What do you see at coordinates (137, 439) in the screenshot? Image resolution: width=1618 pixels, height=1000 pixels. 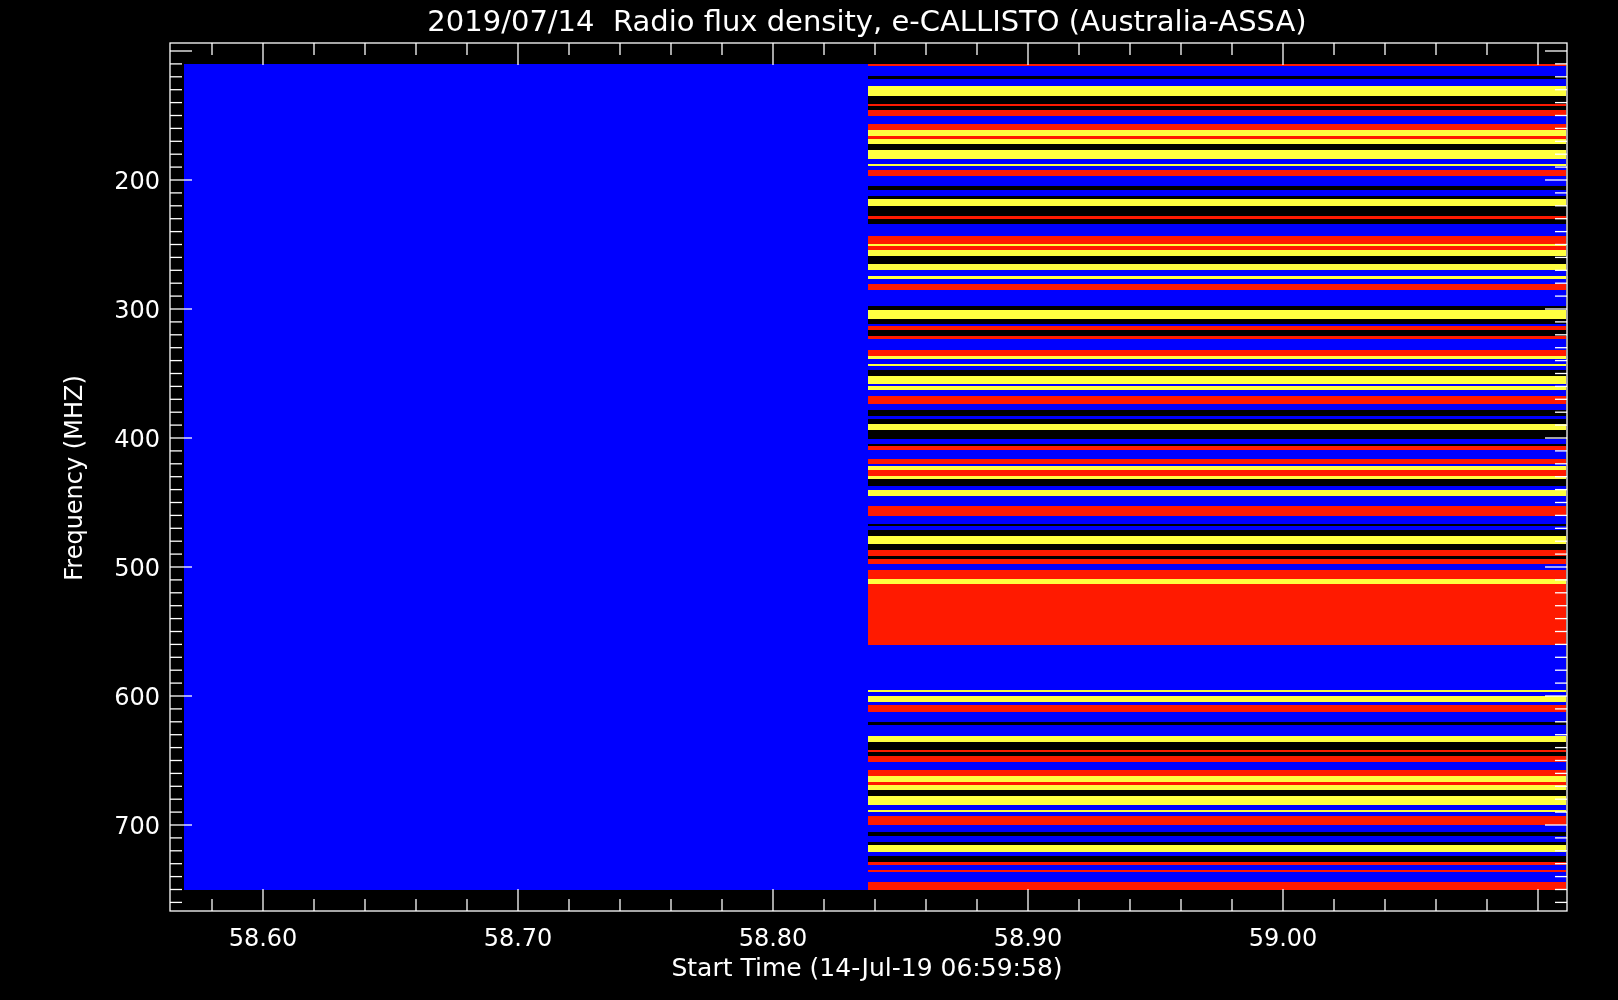 I see `y-tick-label: 400` at bounding box center [137, 439].